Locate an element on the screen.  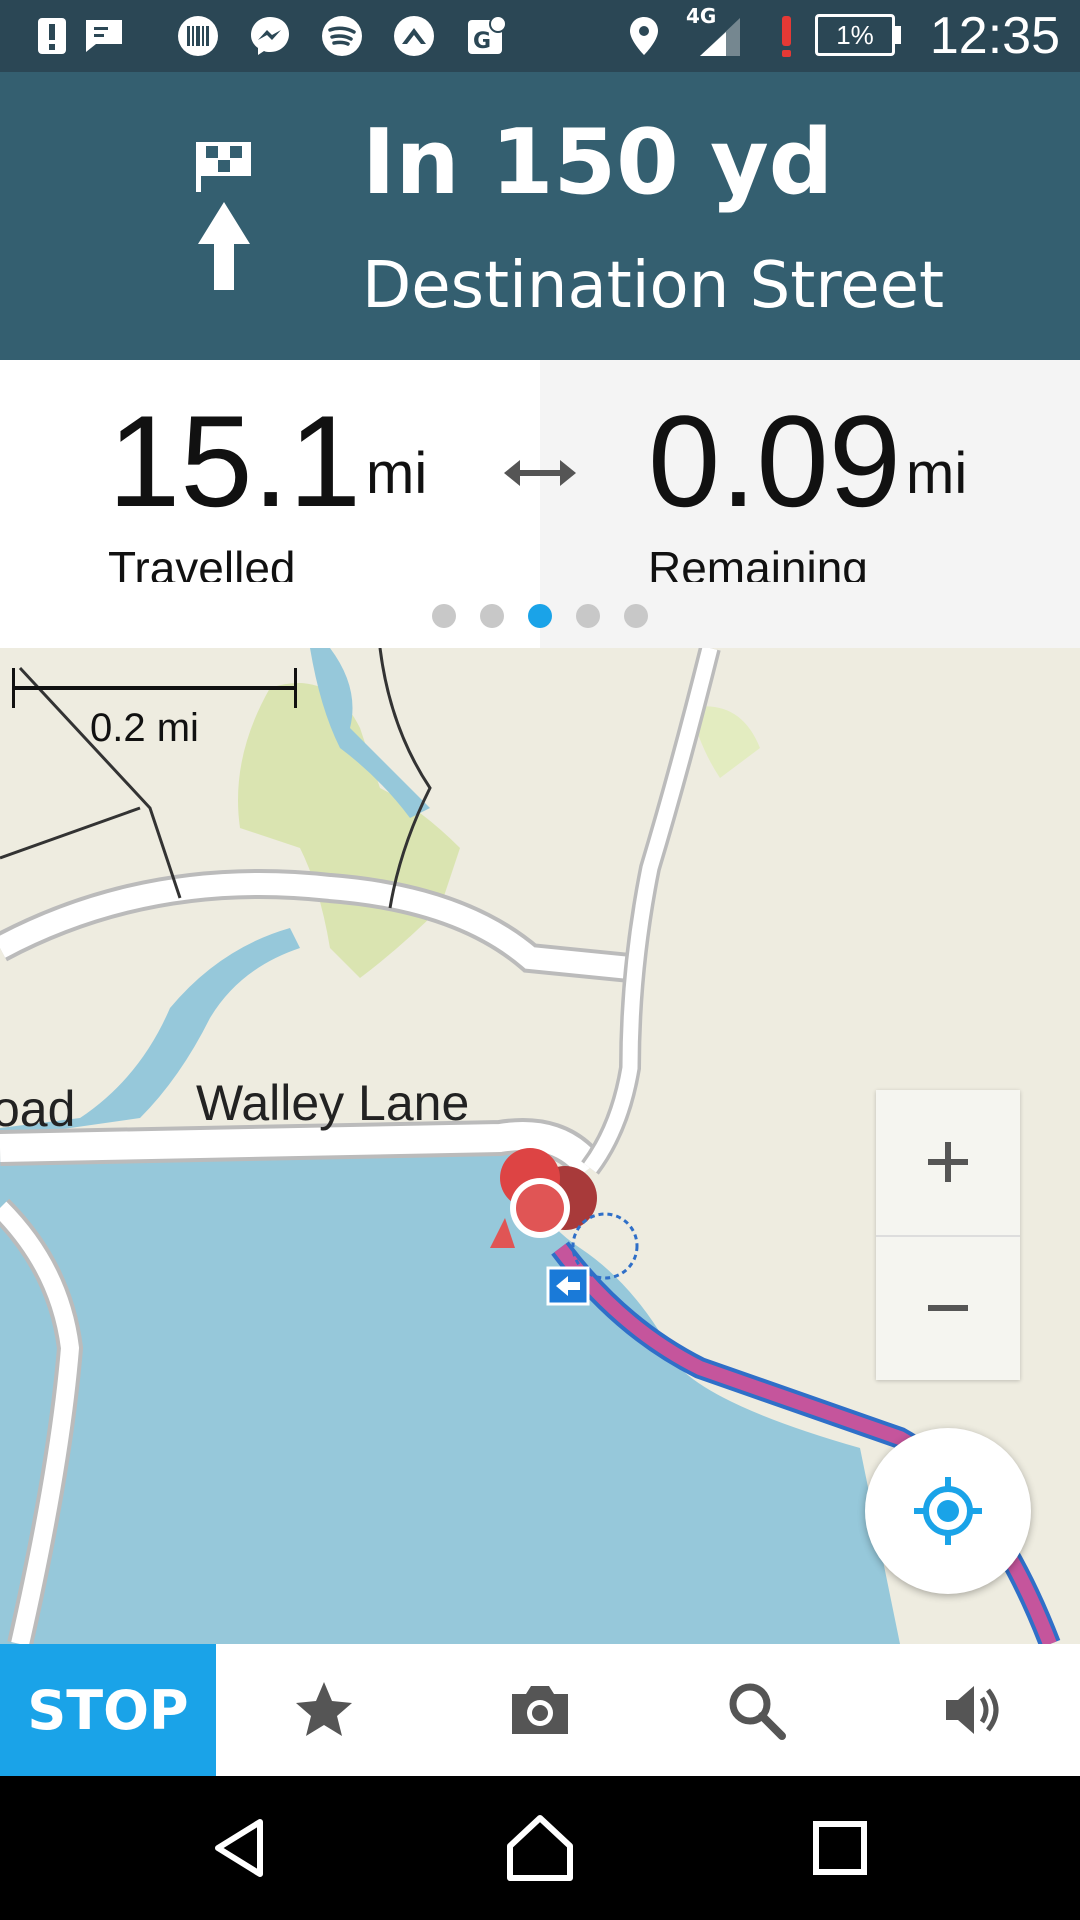
remaining-unit: mi is located at coordinates (937, 473).